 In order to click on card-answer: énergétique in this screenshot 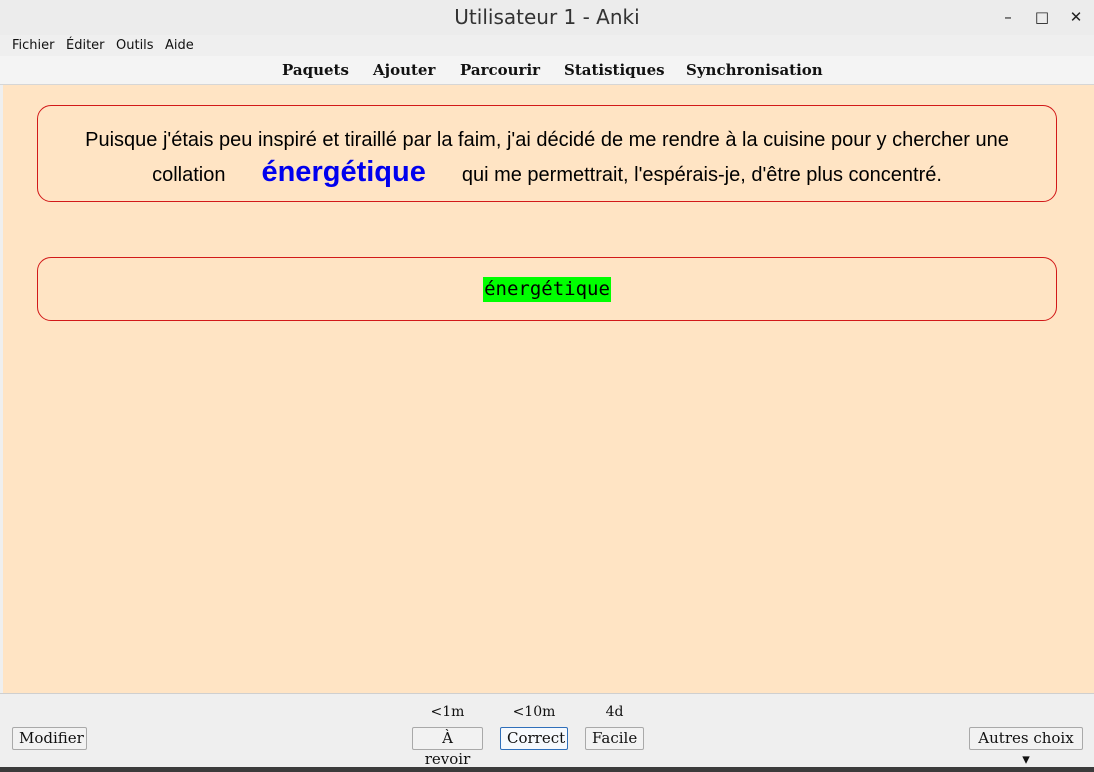, I will do `click(547, 289)`.